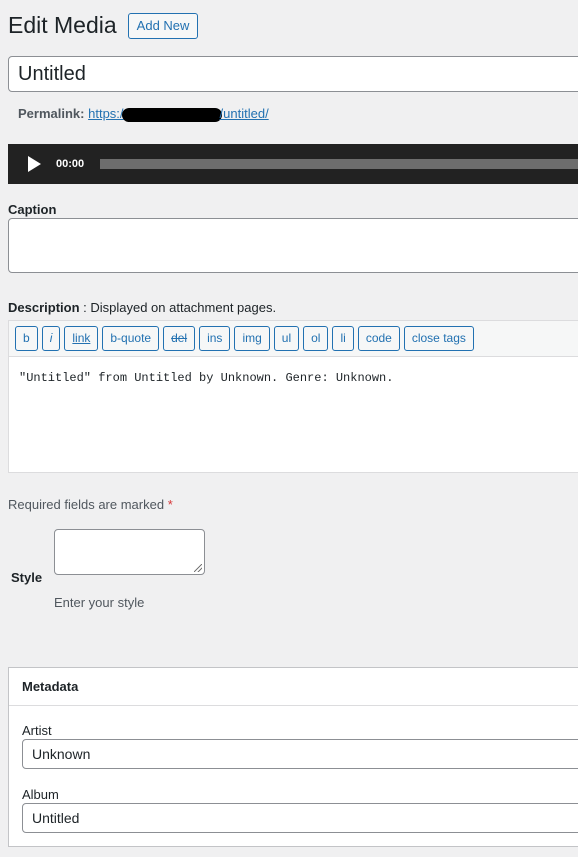 The image size is (578, 857). Describe the element at coordinates (51, 113) in the screenshot. I see `permalink-label: Permalink:` at that location.